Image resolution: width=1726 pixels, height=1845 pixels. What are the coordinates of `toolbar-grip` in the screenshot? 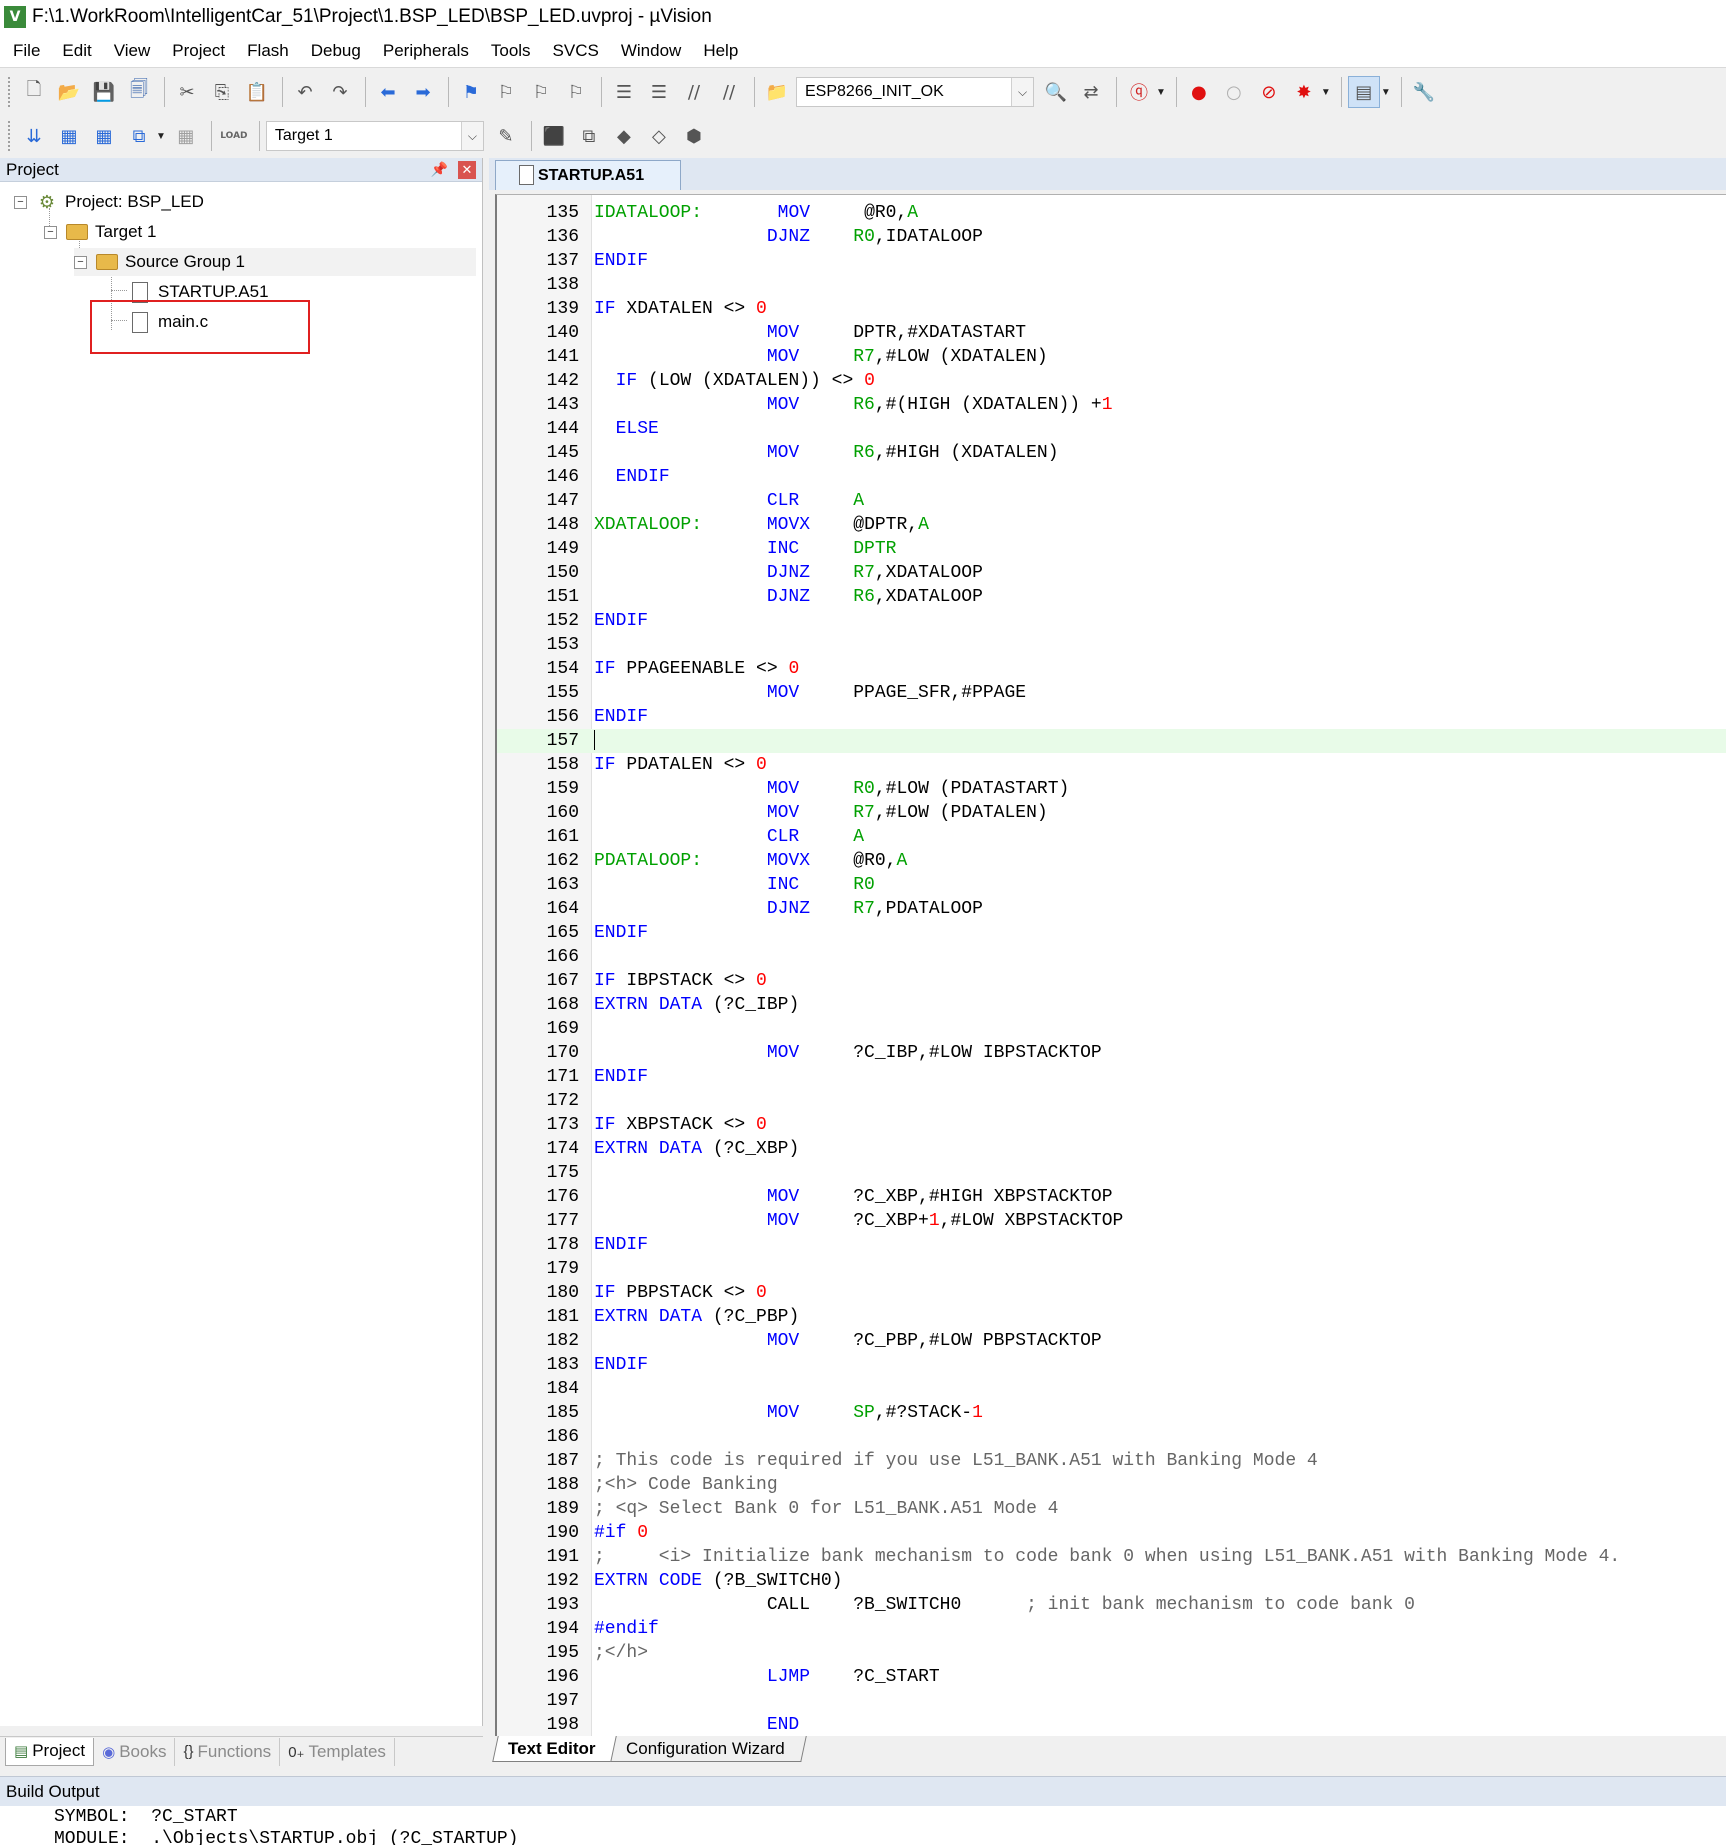 It's located at (10, 92).